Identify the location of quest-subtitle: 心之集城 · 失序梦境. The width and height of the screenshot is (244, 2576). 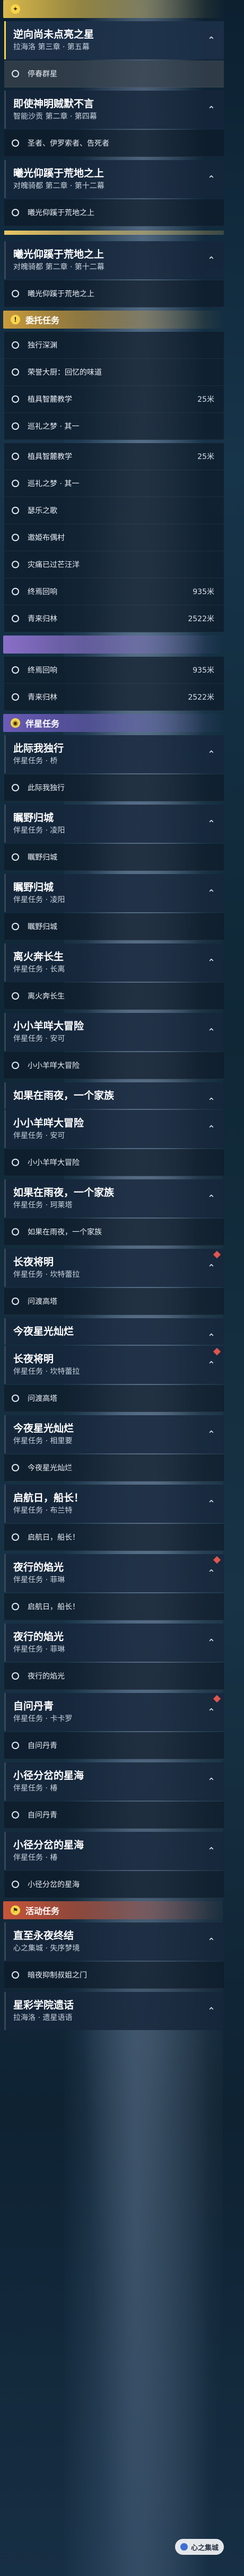
(47, 1948).